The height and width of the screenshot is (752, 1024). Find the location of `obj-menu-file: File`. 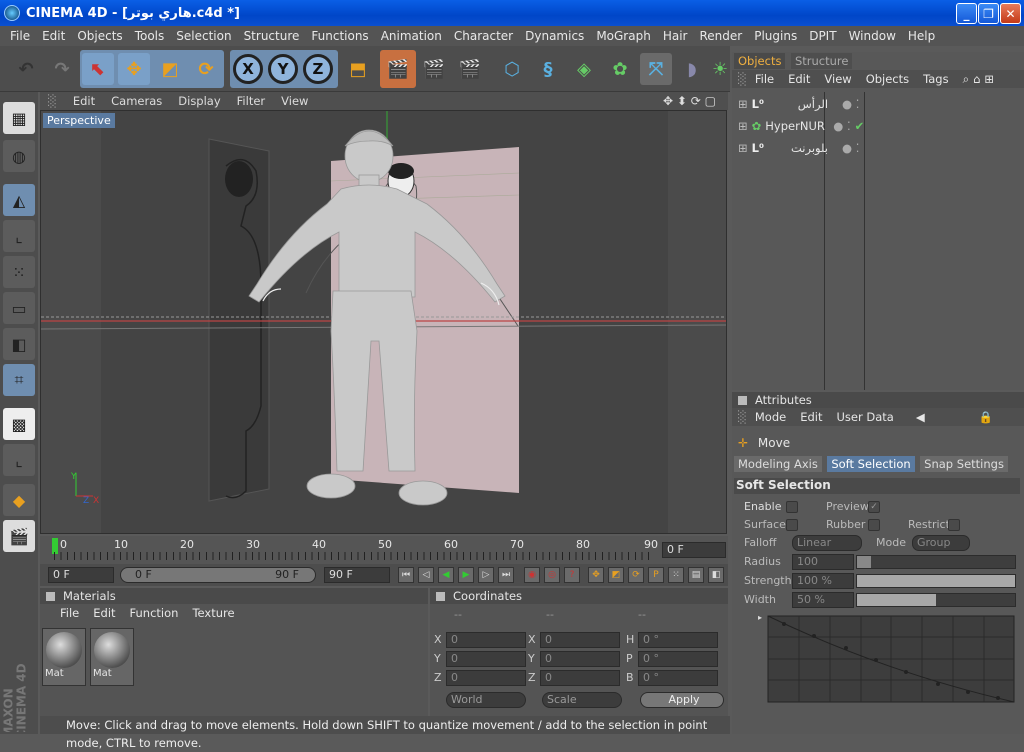

obj-menu-file: File is located at coordinates (764, 79).